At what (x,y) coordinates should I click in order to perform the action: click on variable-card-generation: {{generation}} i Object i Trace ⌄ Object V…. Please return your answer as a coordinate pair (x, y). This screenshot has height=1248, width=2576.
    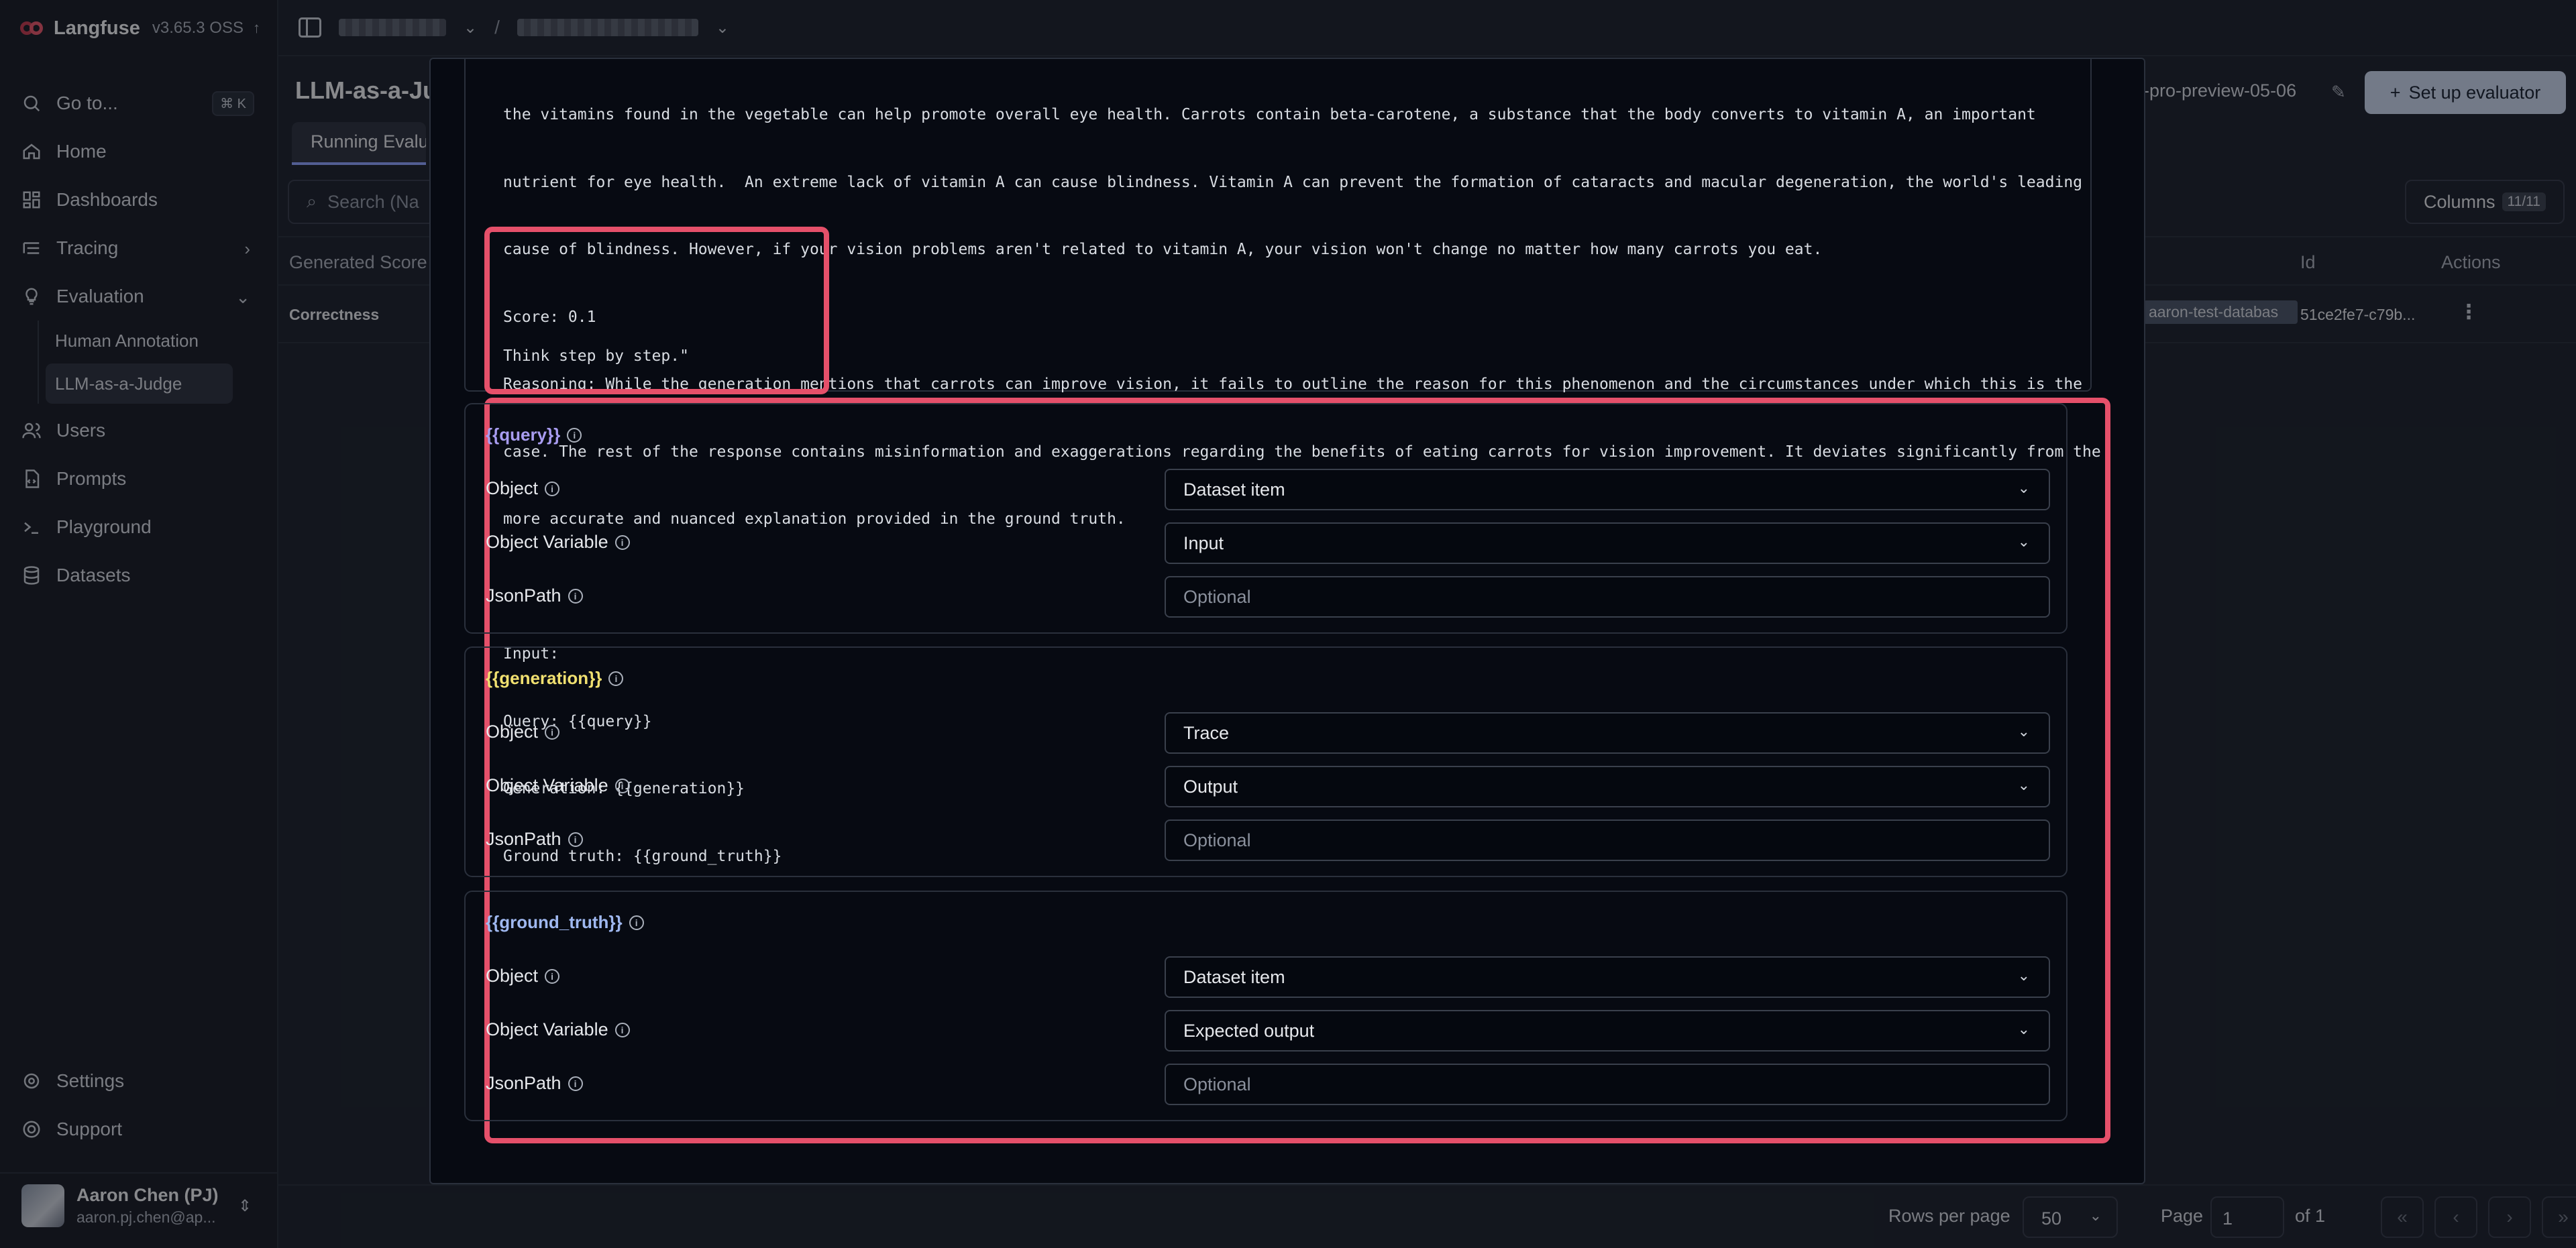
    Looking at the image, I should click on (1266, 761).